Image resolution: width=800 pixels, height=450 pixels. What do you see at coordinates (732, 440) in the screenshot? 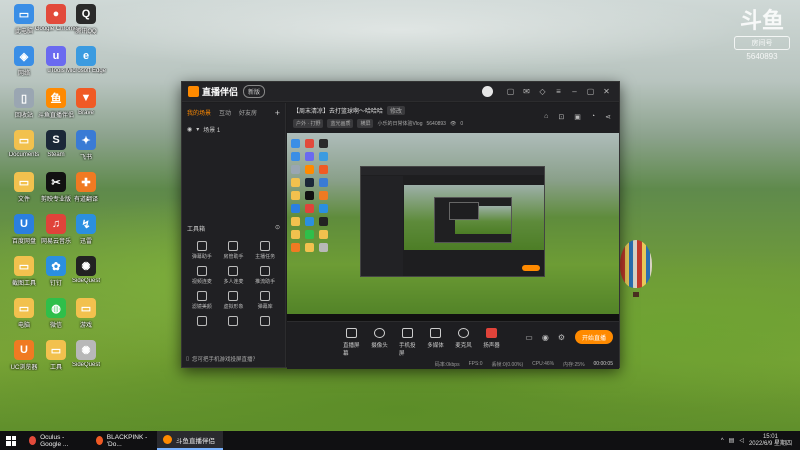
I see `network-icon: ▤` at bounding box center [732, 440].